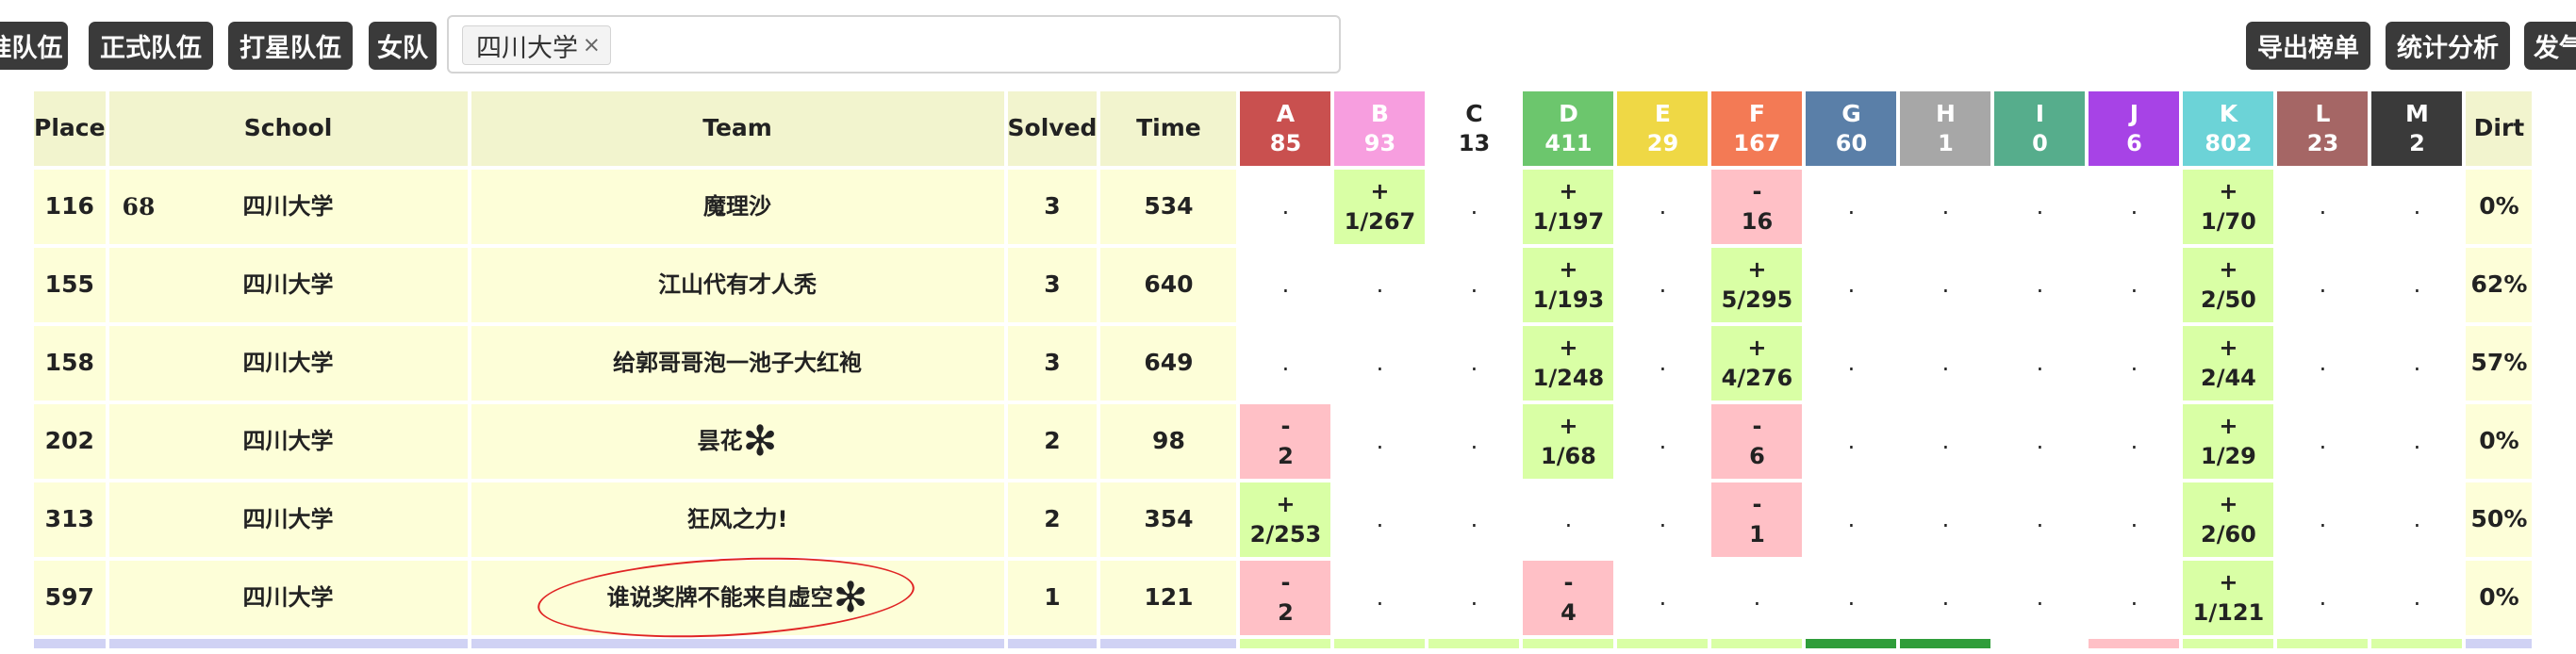 The width and height of the screenshot is (2576, 654). Describe the element at coordinates (1474, 128) in the screenshot. I see `header-problem-c: C 13` at that location.